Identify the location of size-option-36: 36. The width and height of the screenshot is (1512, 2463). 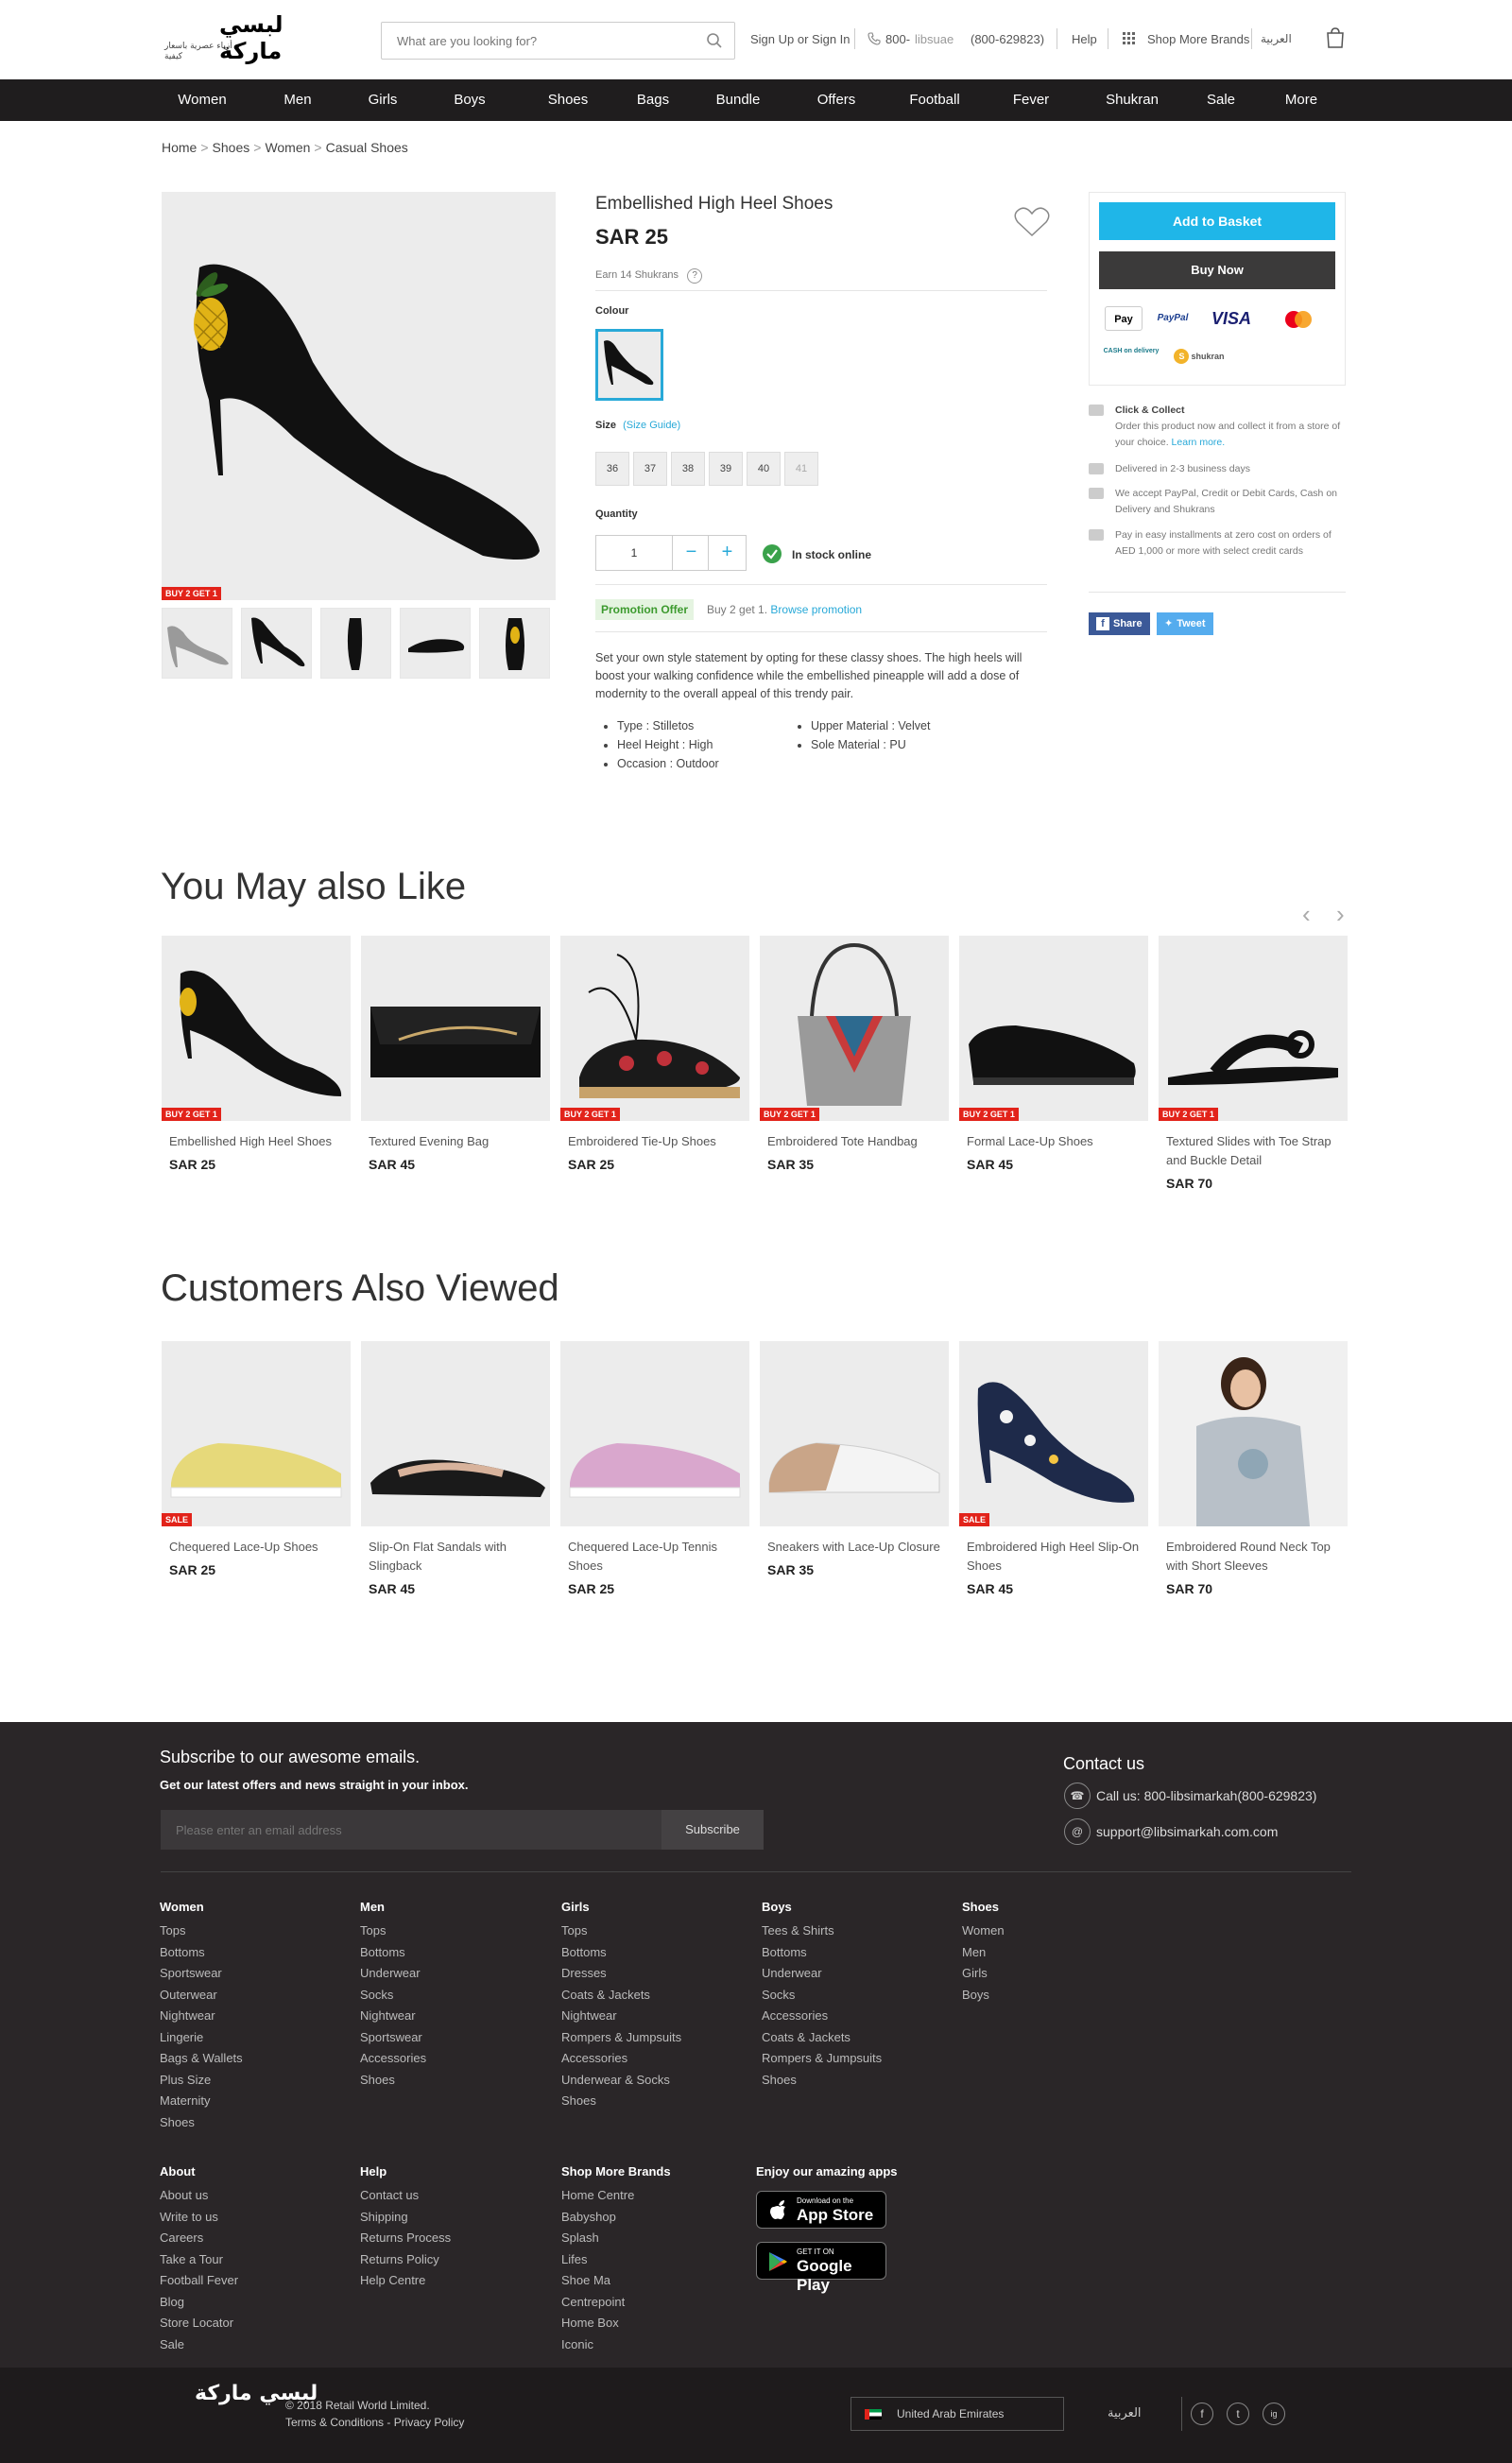
(612, 469).